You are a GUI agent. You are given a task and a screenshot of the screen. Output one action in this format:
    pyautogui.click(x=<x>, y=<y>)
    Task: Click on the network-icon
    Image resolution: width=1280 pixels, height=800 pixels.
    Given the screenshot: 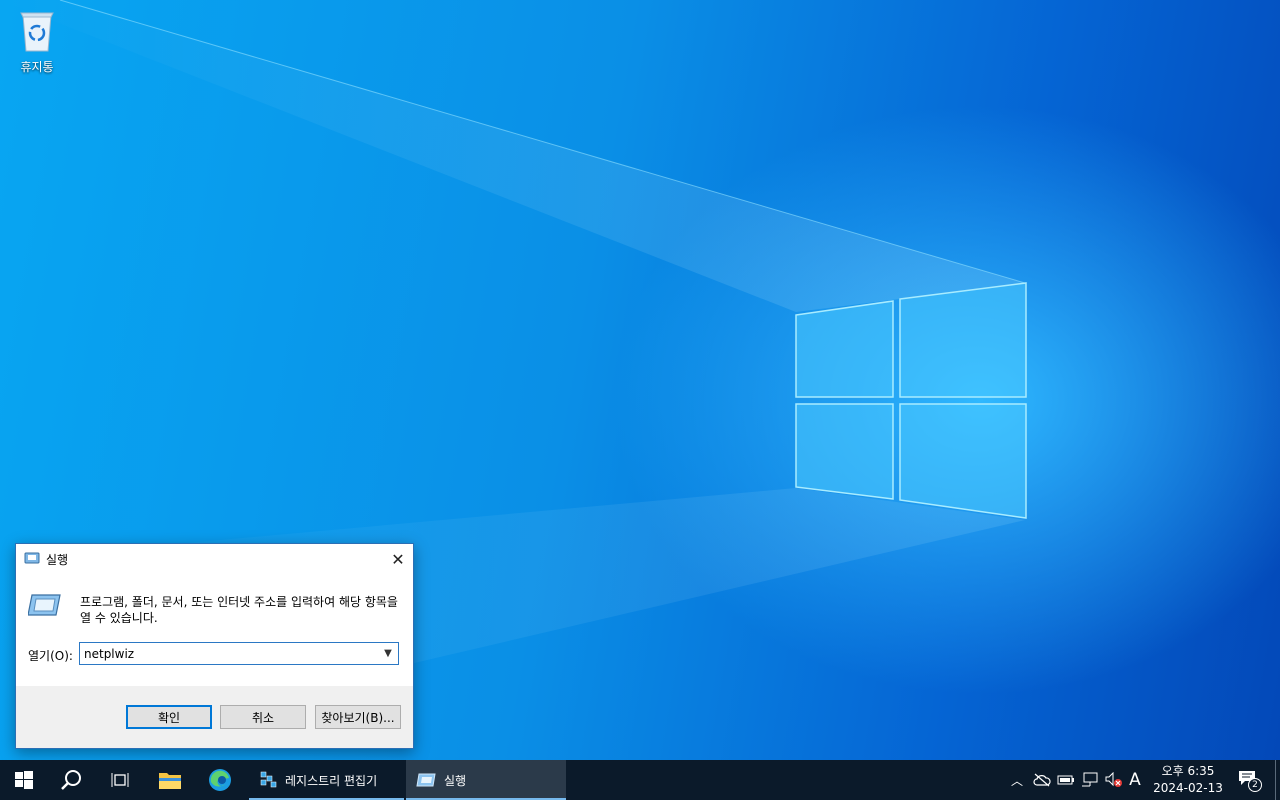 What is the action you would take?
    pyautogui.click(x=1090, y=779)
    